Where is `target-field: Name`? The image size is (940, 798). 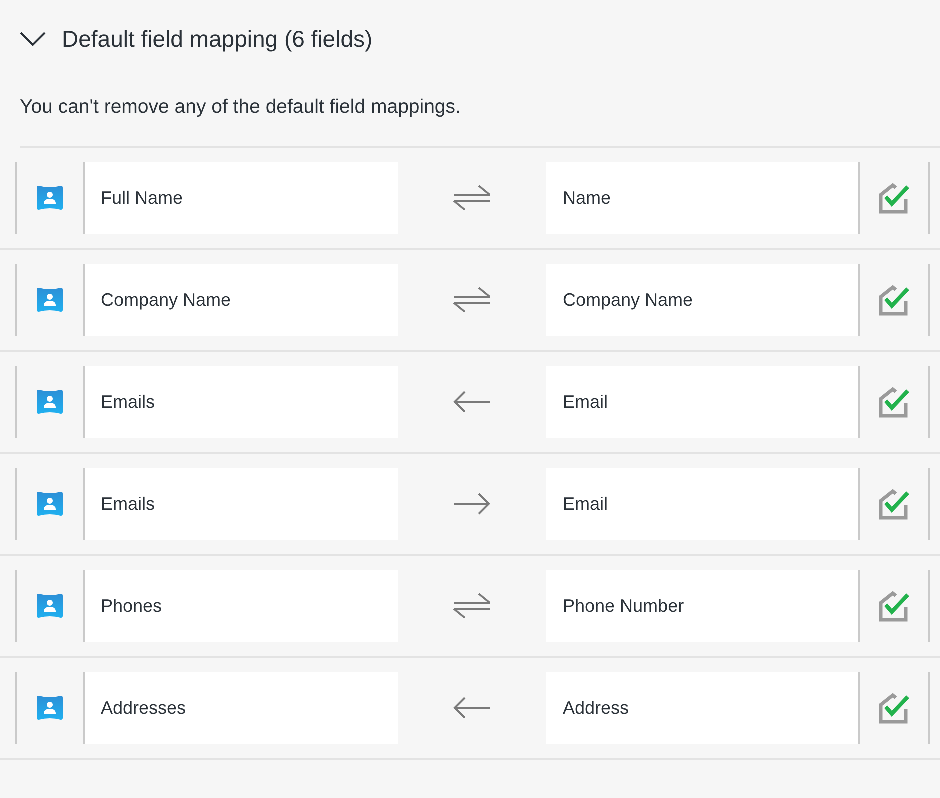
target-field: Name is located at coordinates (703, 198).